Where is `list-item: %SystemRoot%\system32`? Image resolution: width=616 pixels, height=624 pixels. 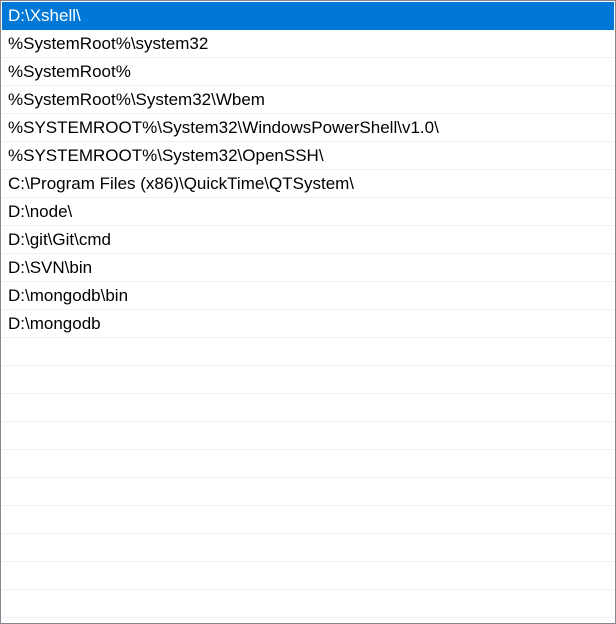
list-item: %SystemRoot%\system32 is located at coordinates (308, 44).